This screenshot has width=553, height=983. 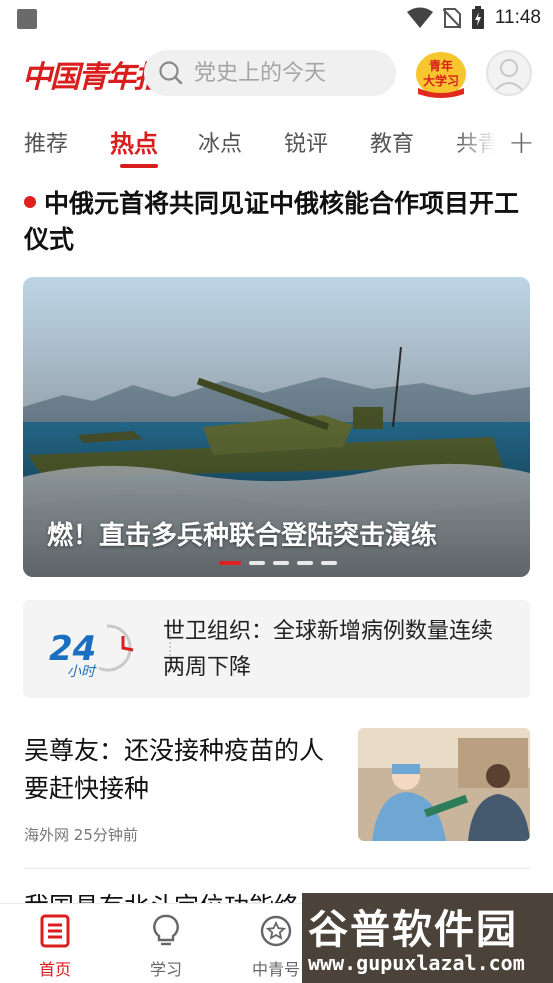 I want to click on news-24h-text: 世卫组织：全球新增病例数量连续两周下降, so click(x=328, y=649).